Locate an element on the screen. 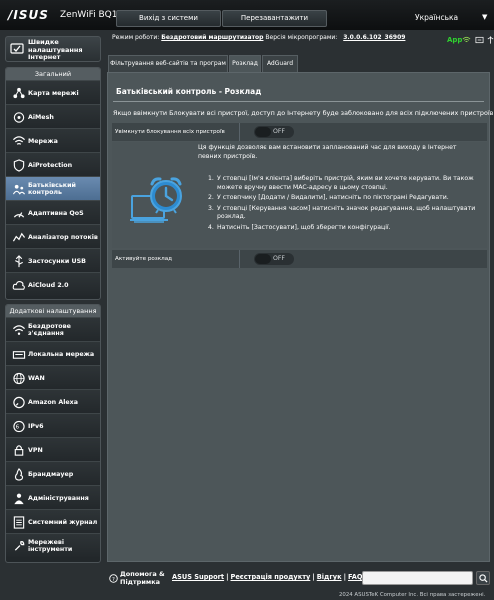 The width and height of the screenshot is (494, 600). general-menu-header: Загальний is located at coordinates (53, 74).